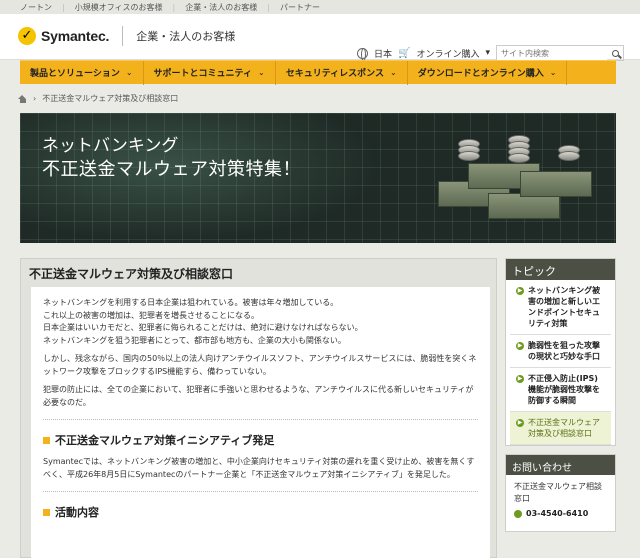 This screenshot has width=640, height=558. I want to click on breadcrumb-current: 不正送金マルウェア対策及び相談窓口, so click(110, 98).